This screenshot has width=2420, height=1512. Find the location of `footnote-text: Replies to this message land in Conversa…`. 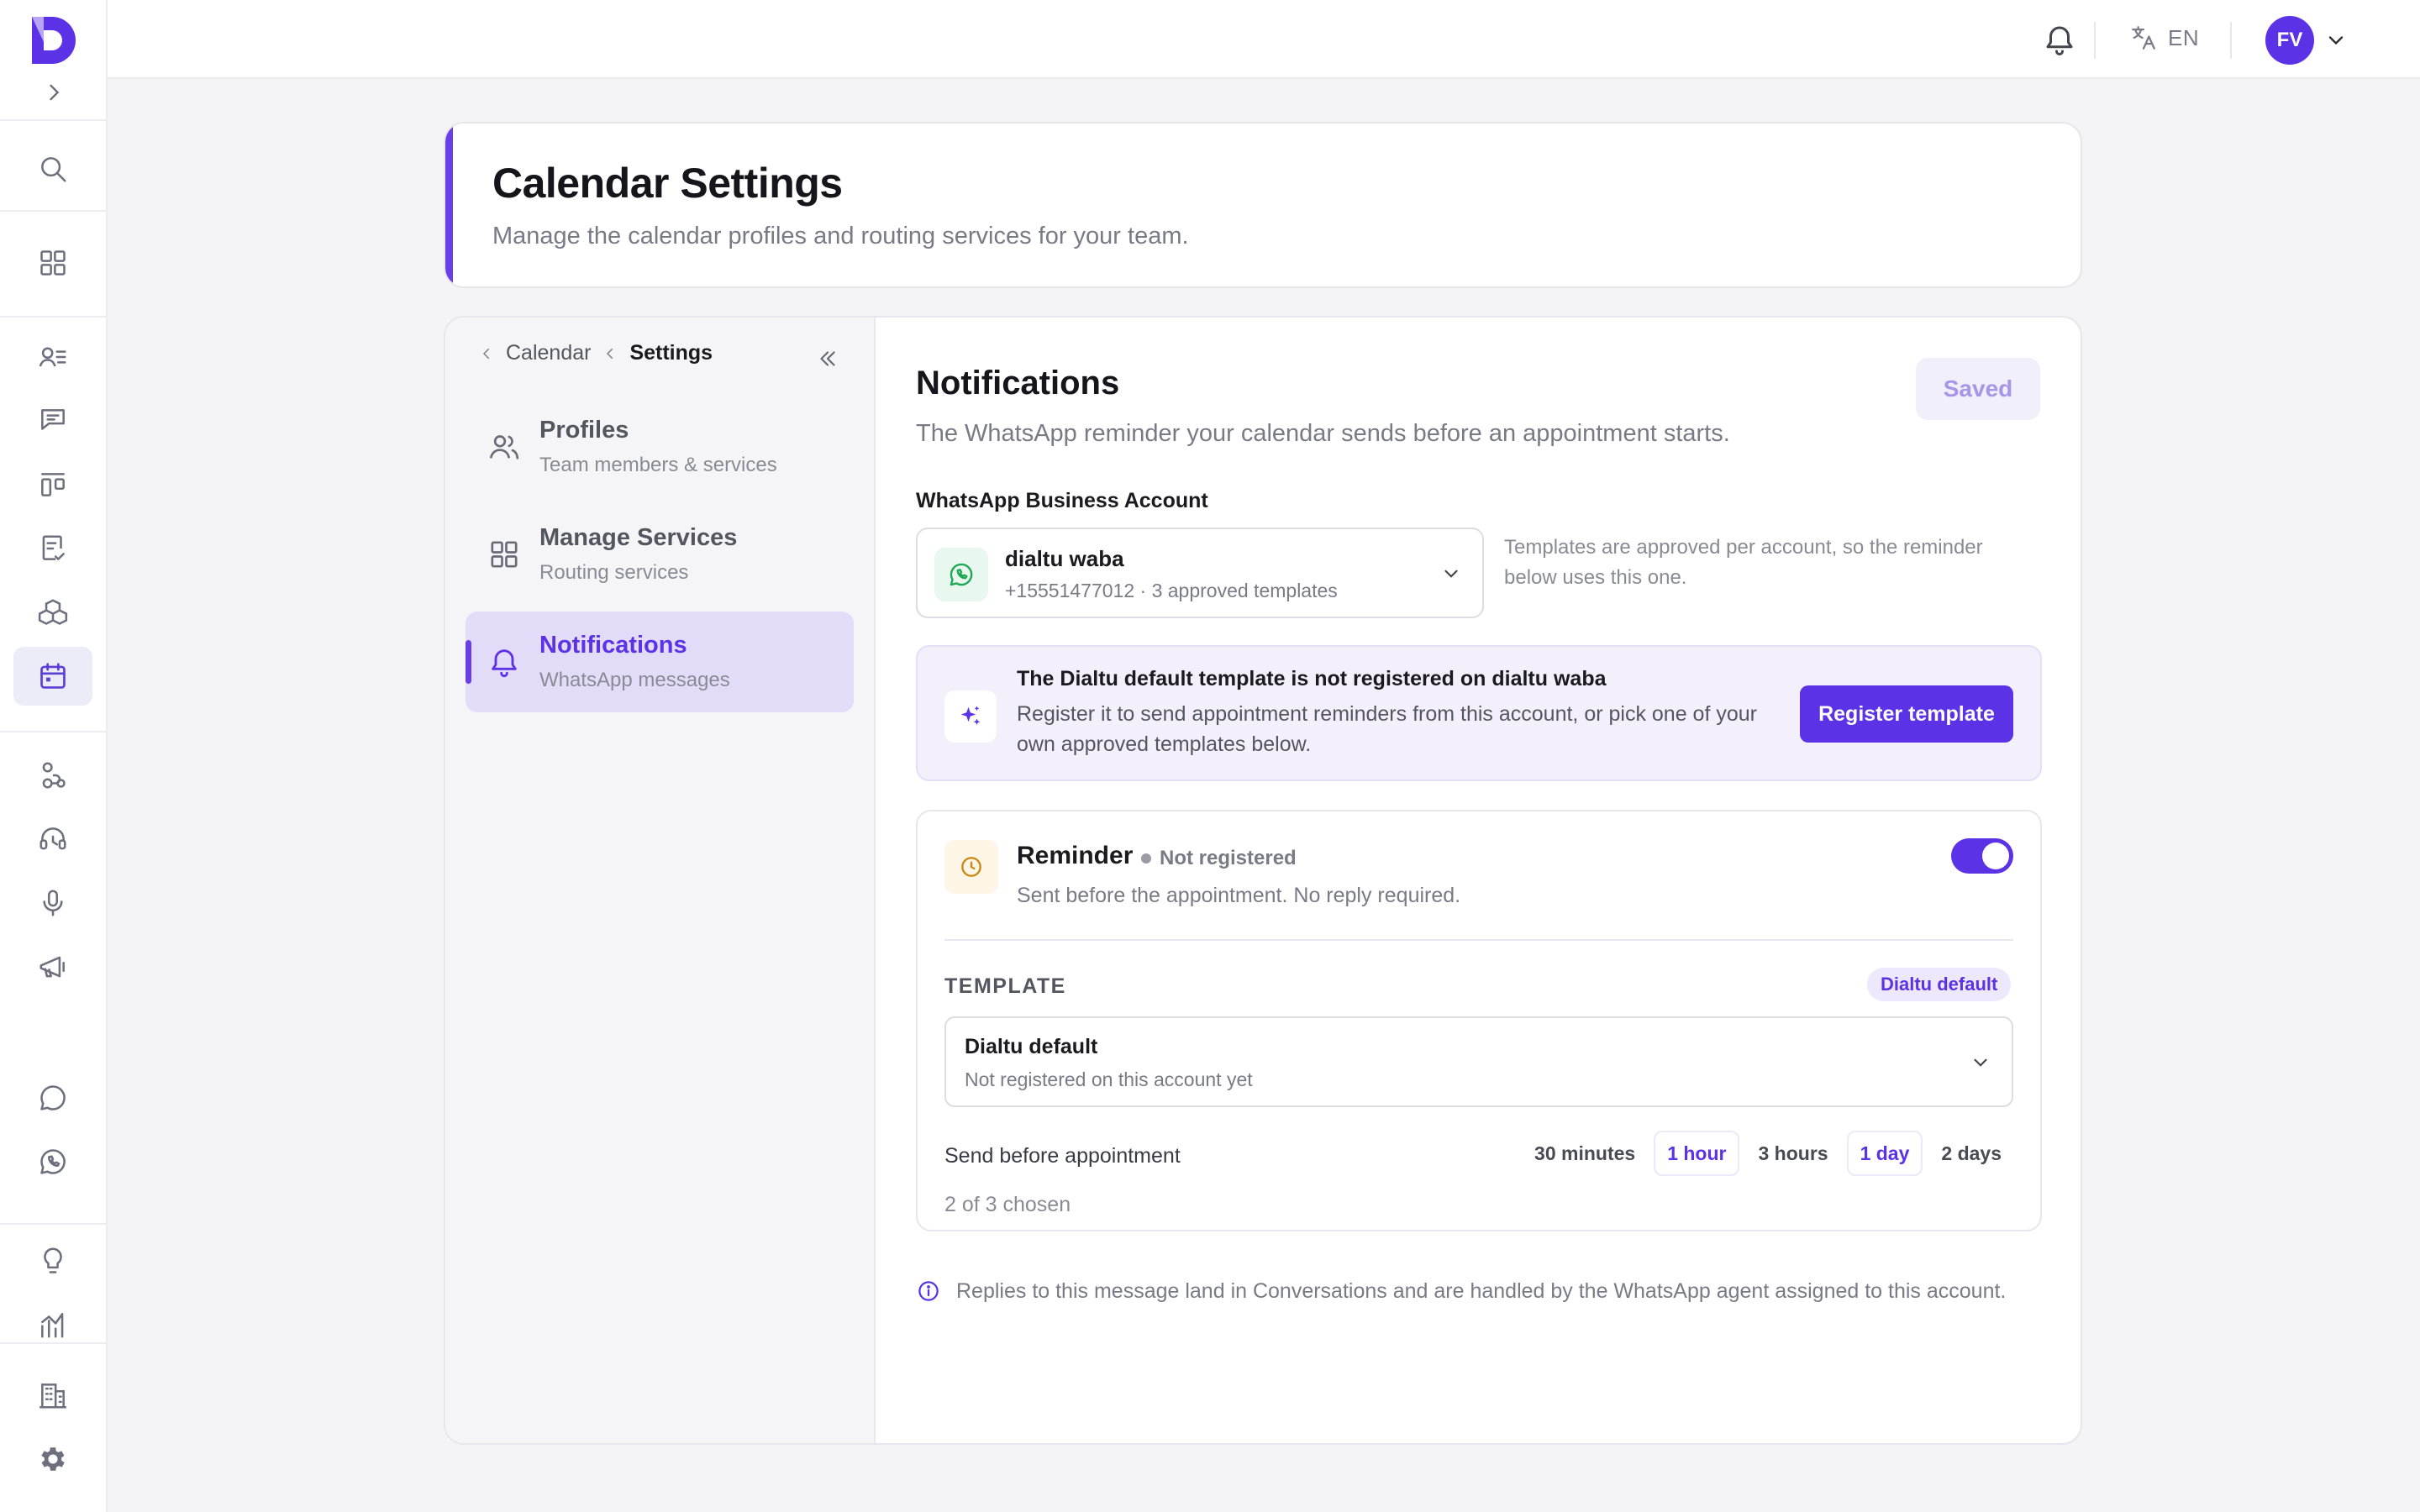

footnote-text: Replies to this message land in Conversa… is located at coordinates (1481, 1290).